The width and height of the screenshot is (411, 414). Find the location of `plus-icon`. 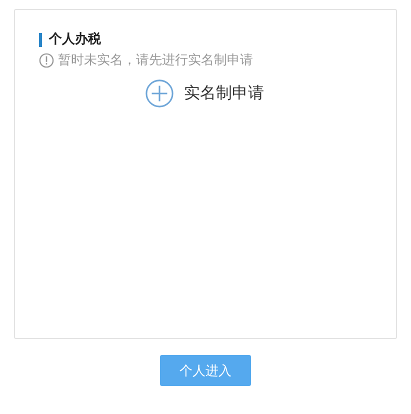

plus-icon is located at coordinates (159, 93).